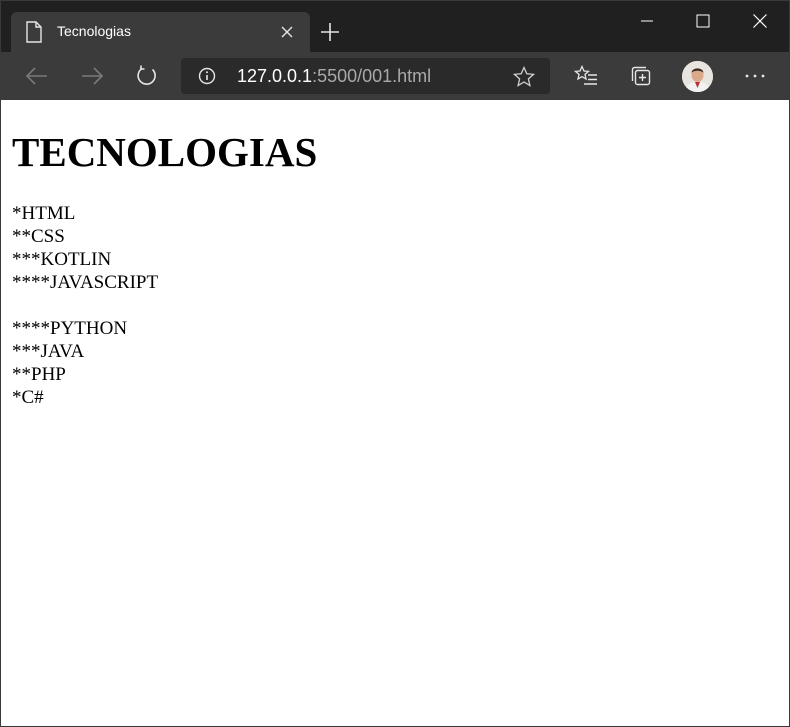 This screenshot has width=790, height=727. I want to click on forward-button, so click(92, 76).